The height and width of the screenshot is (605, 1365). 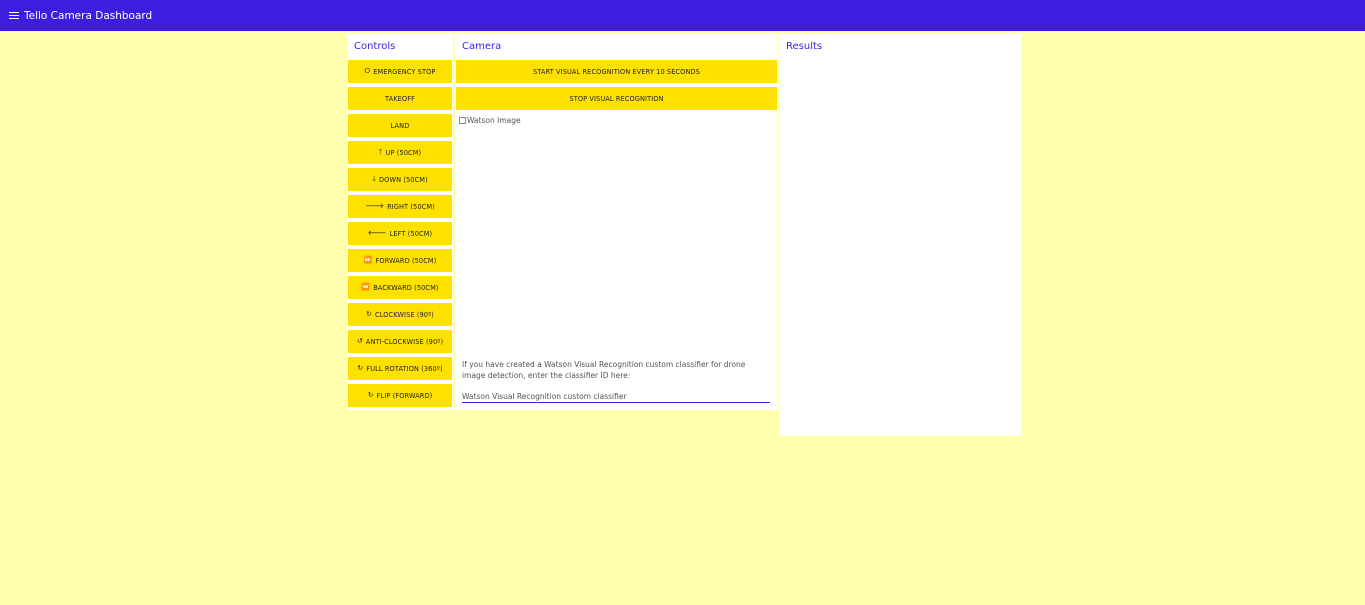 What do you see at coordinates (804, 46) in the screenshot?
I see `results-title: Results` at bounding box center [804, 46].